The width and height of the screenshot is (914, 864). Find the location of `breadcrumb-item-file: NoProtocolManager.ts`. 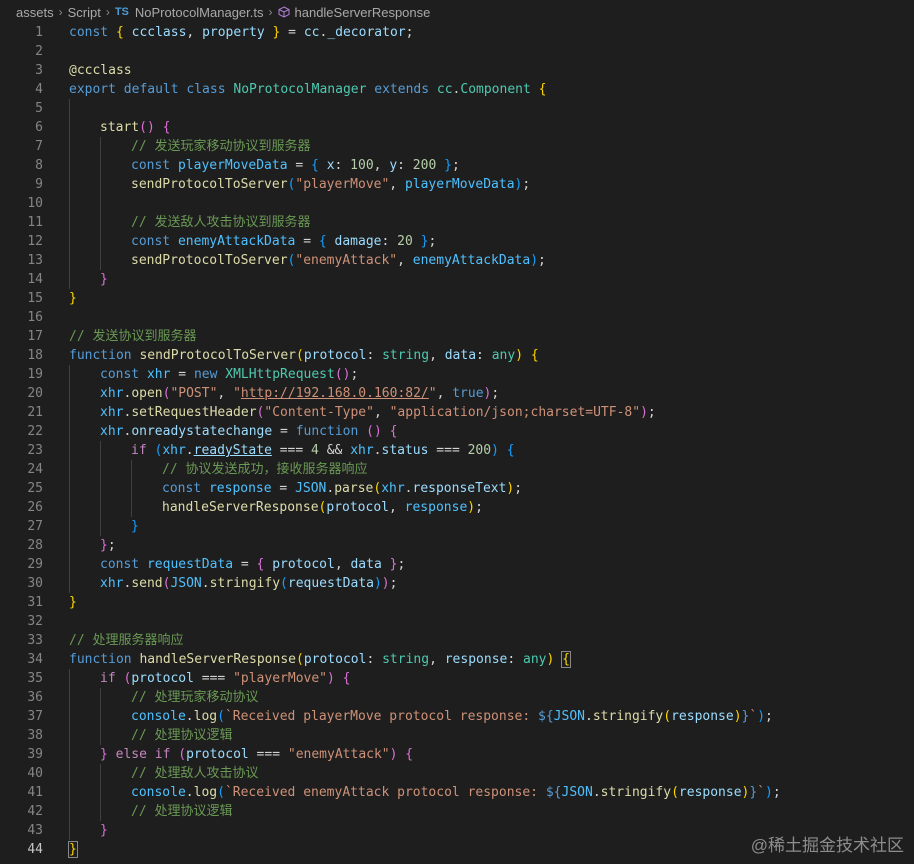

breadcrumb-item-file: NoProtocolManager.ts is located at coordinates (199, 12).